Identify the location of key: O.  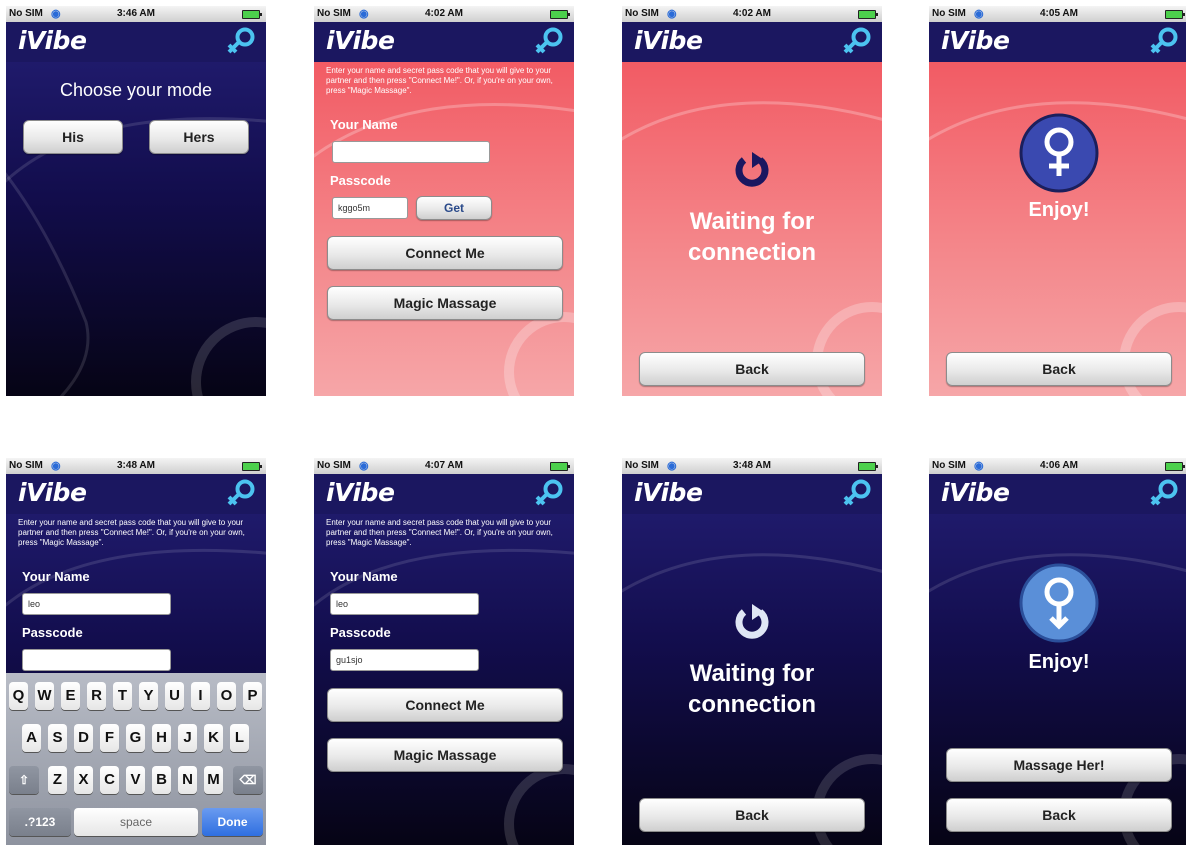
(226, 696).